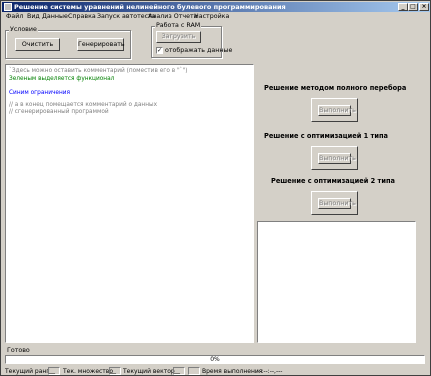  I want to click on current-rank-value: __, so click(54, 371).